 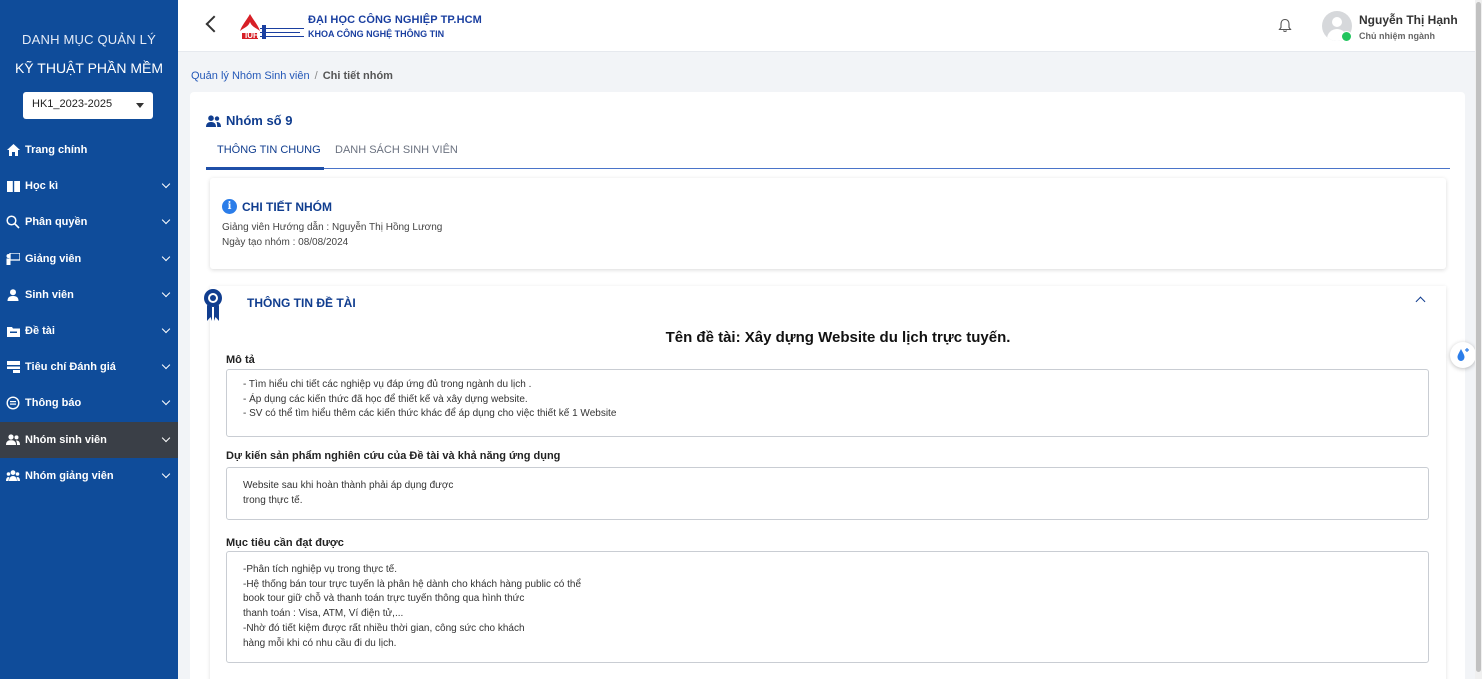 I want to click on semester-select: HK1_2023-2025, so click(x=88, y=105).